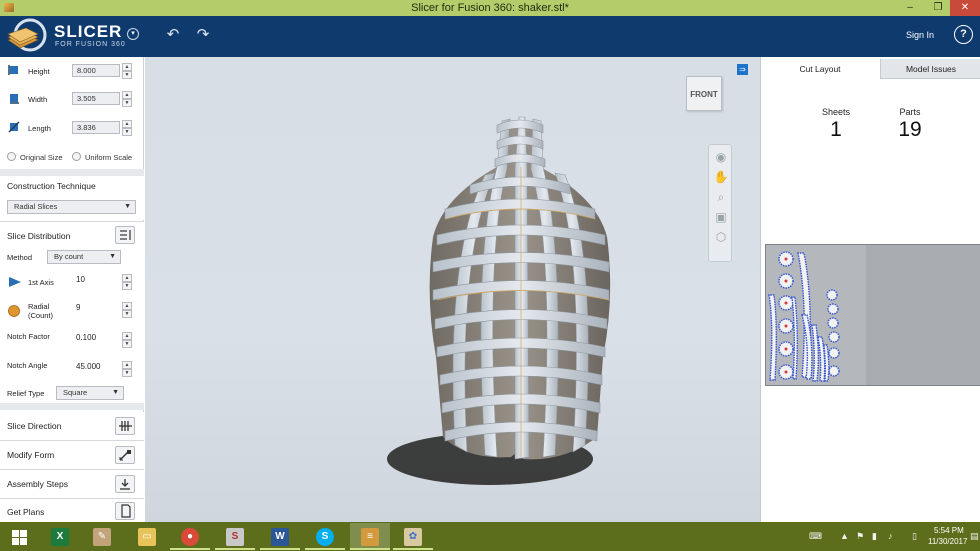 The width and height of the screenshot is (980, 551). I want to click on tray-overflow-icon: ▲, so click(844, 536).